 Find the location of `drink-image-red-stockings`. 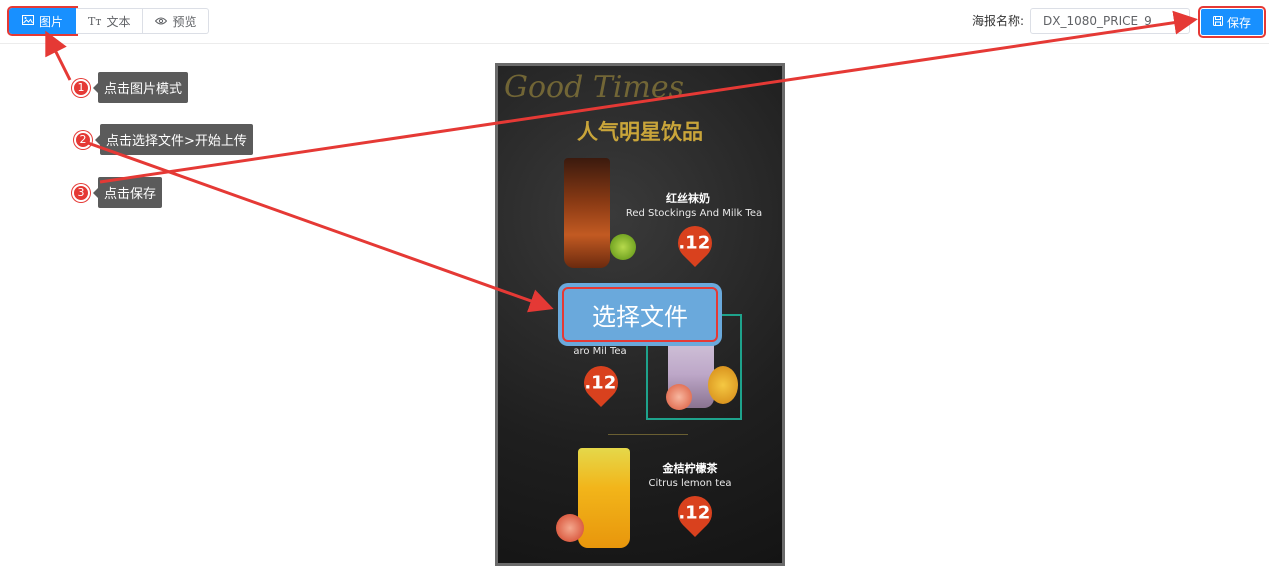

drink-image-red-stockings is located at coordinates (587, 213).